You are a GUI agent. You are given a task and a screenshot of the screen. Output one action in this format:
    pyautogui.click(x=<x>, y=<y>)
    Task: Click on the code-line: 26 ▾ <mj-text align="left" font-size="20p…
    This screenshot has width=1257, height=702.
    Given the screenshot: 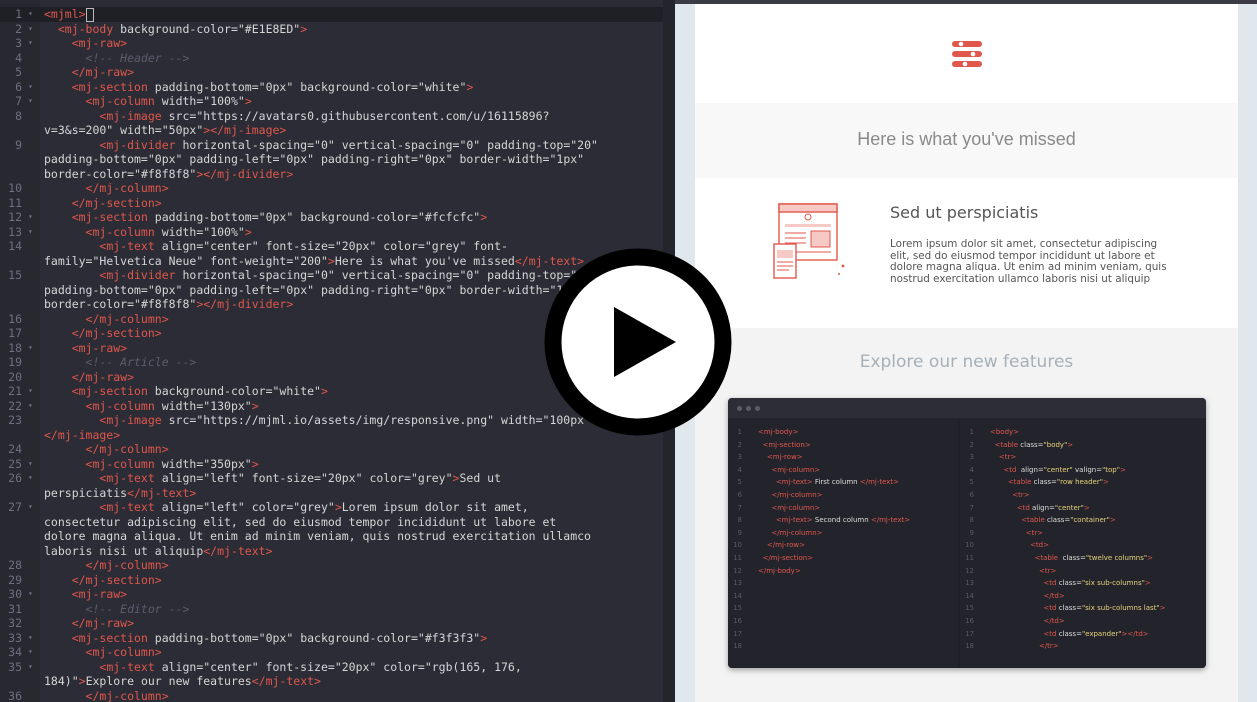 What is the action you would take?
    pyautogui.click(x=331, y=478)
    